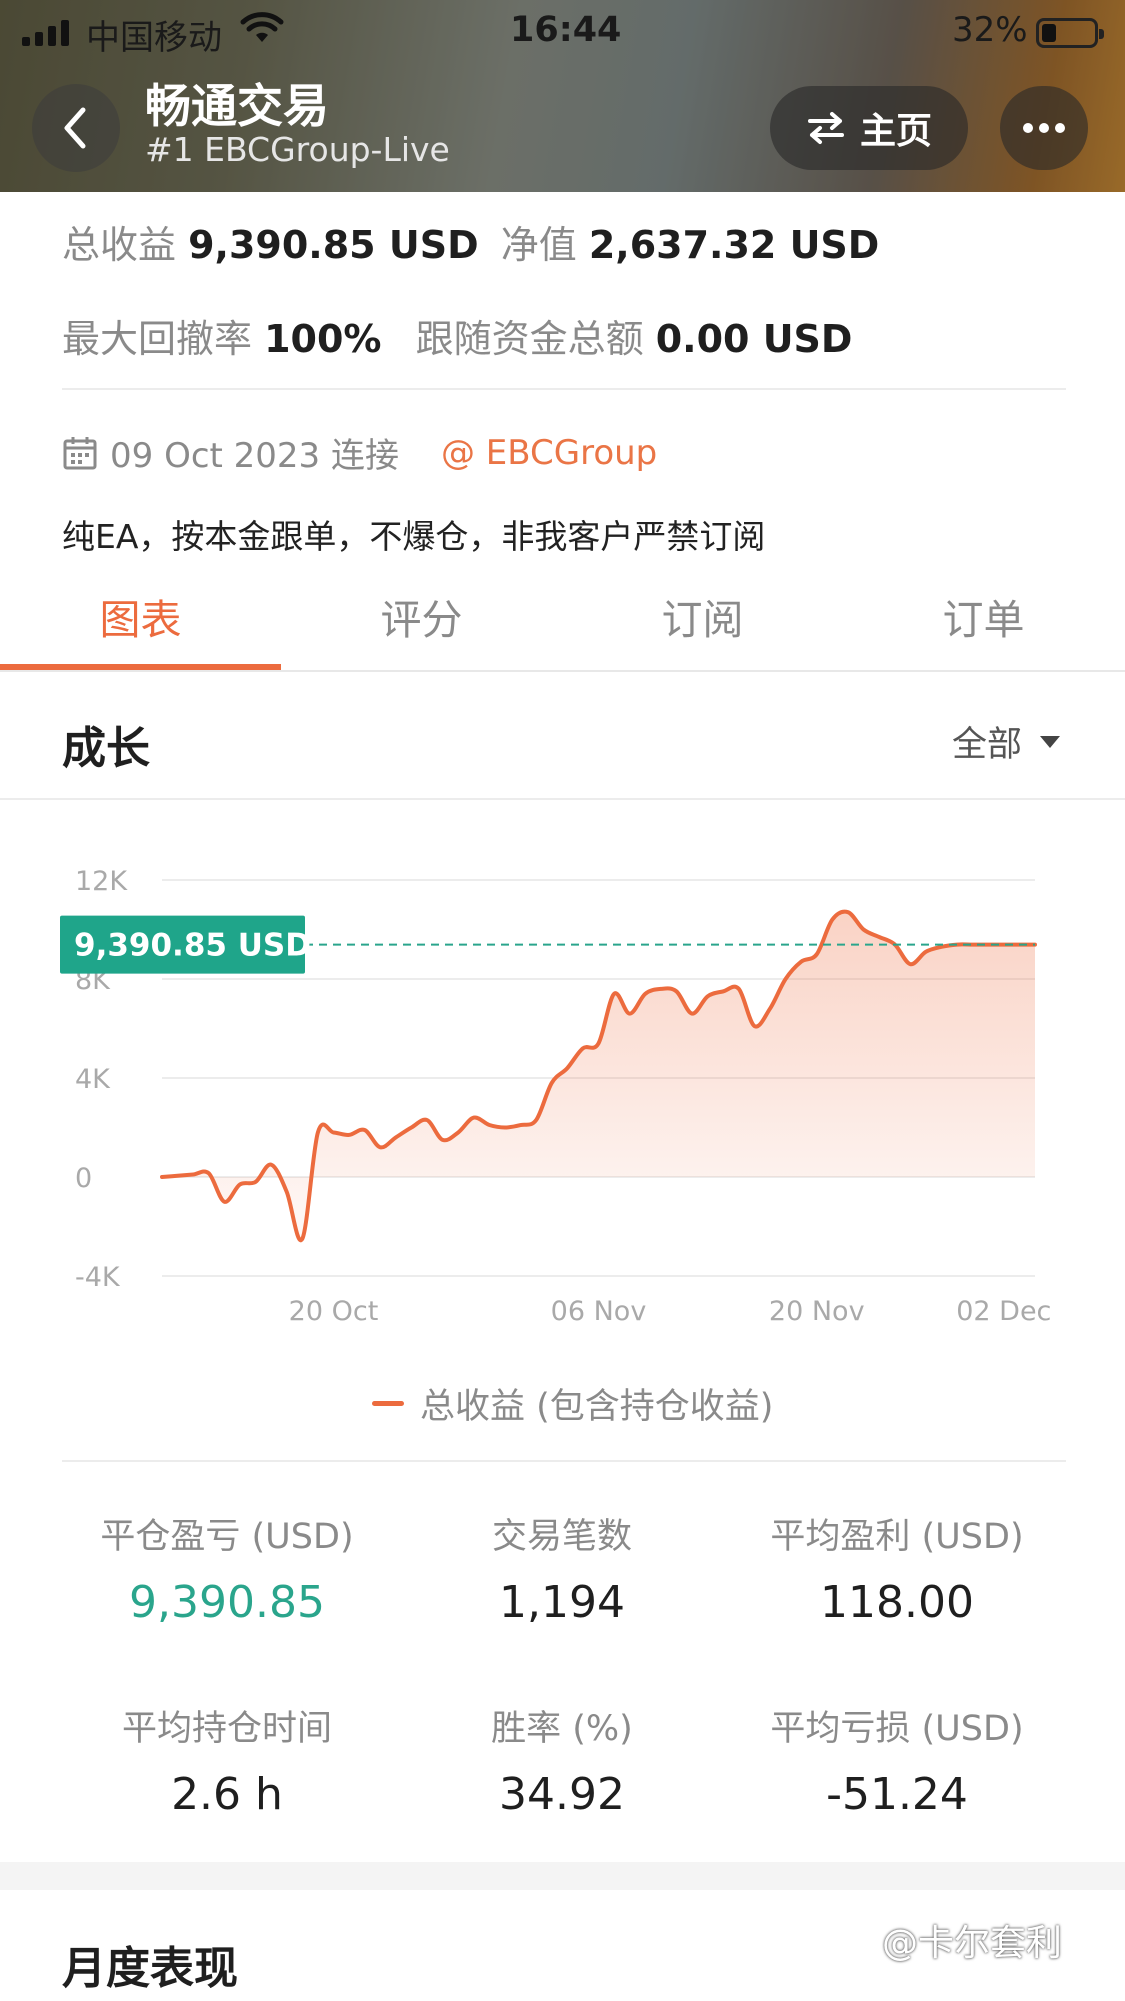 The image size is (1125, 2001). What do you see at coordinates (702, 625) in the screenshot?
I see `tab-subscribe: 订阅` at bounding box center [702, 625].